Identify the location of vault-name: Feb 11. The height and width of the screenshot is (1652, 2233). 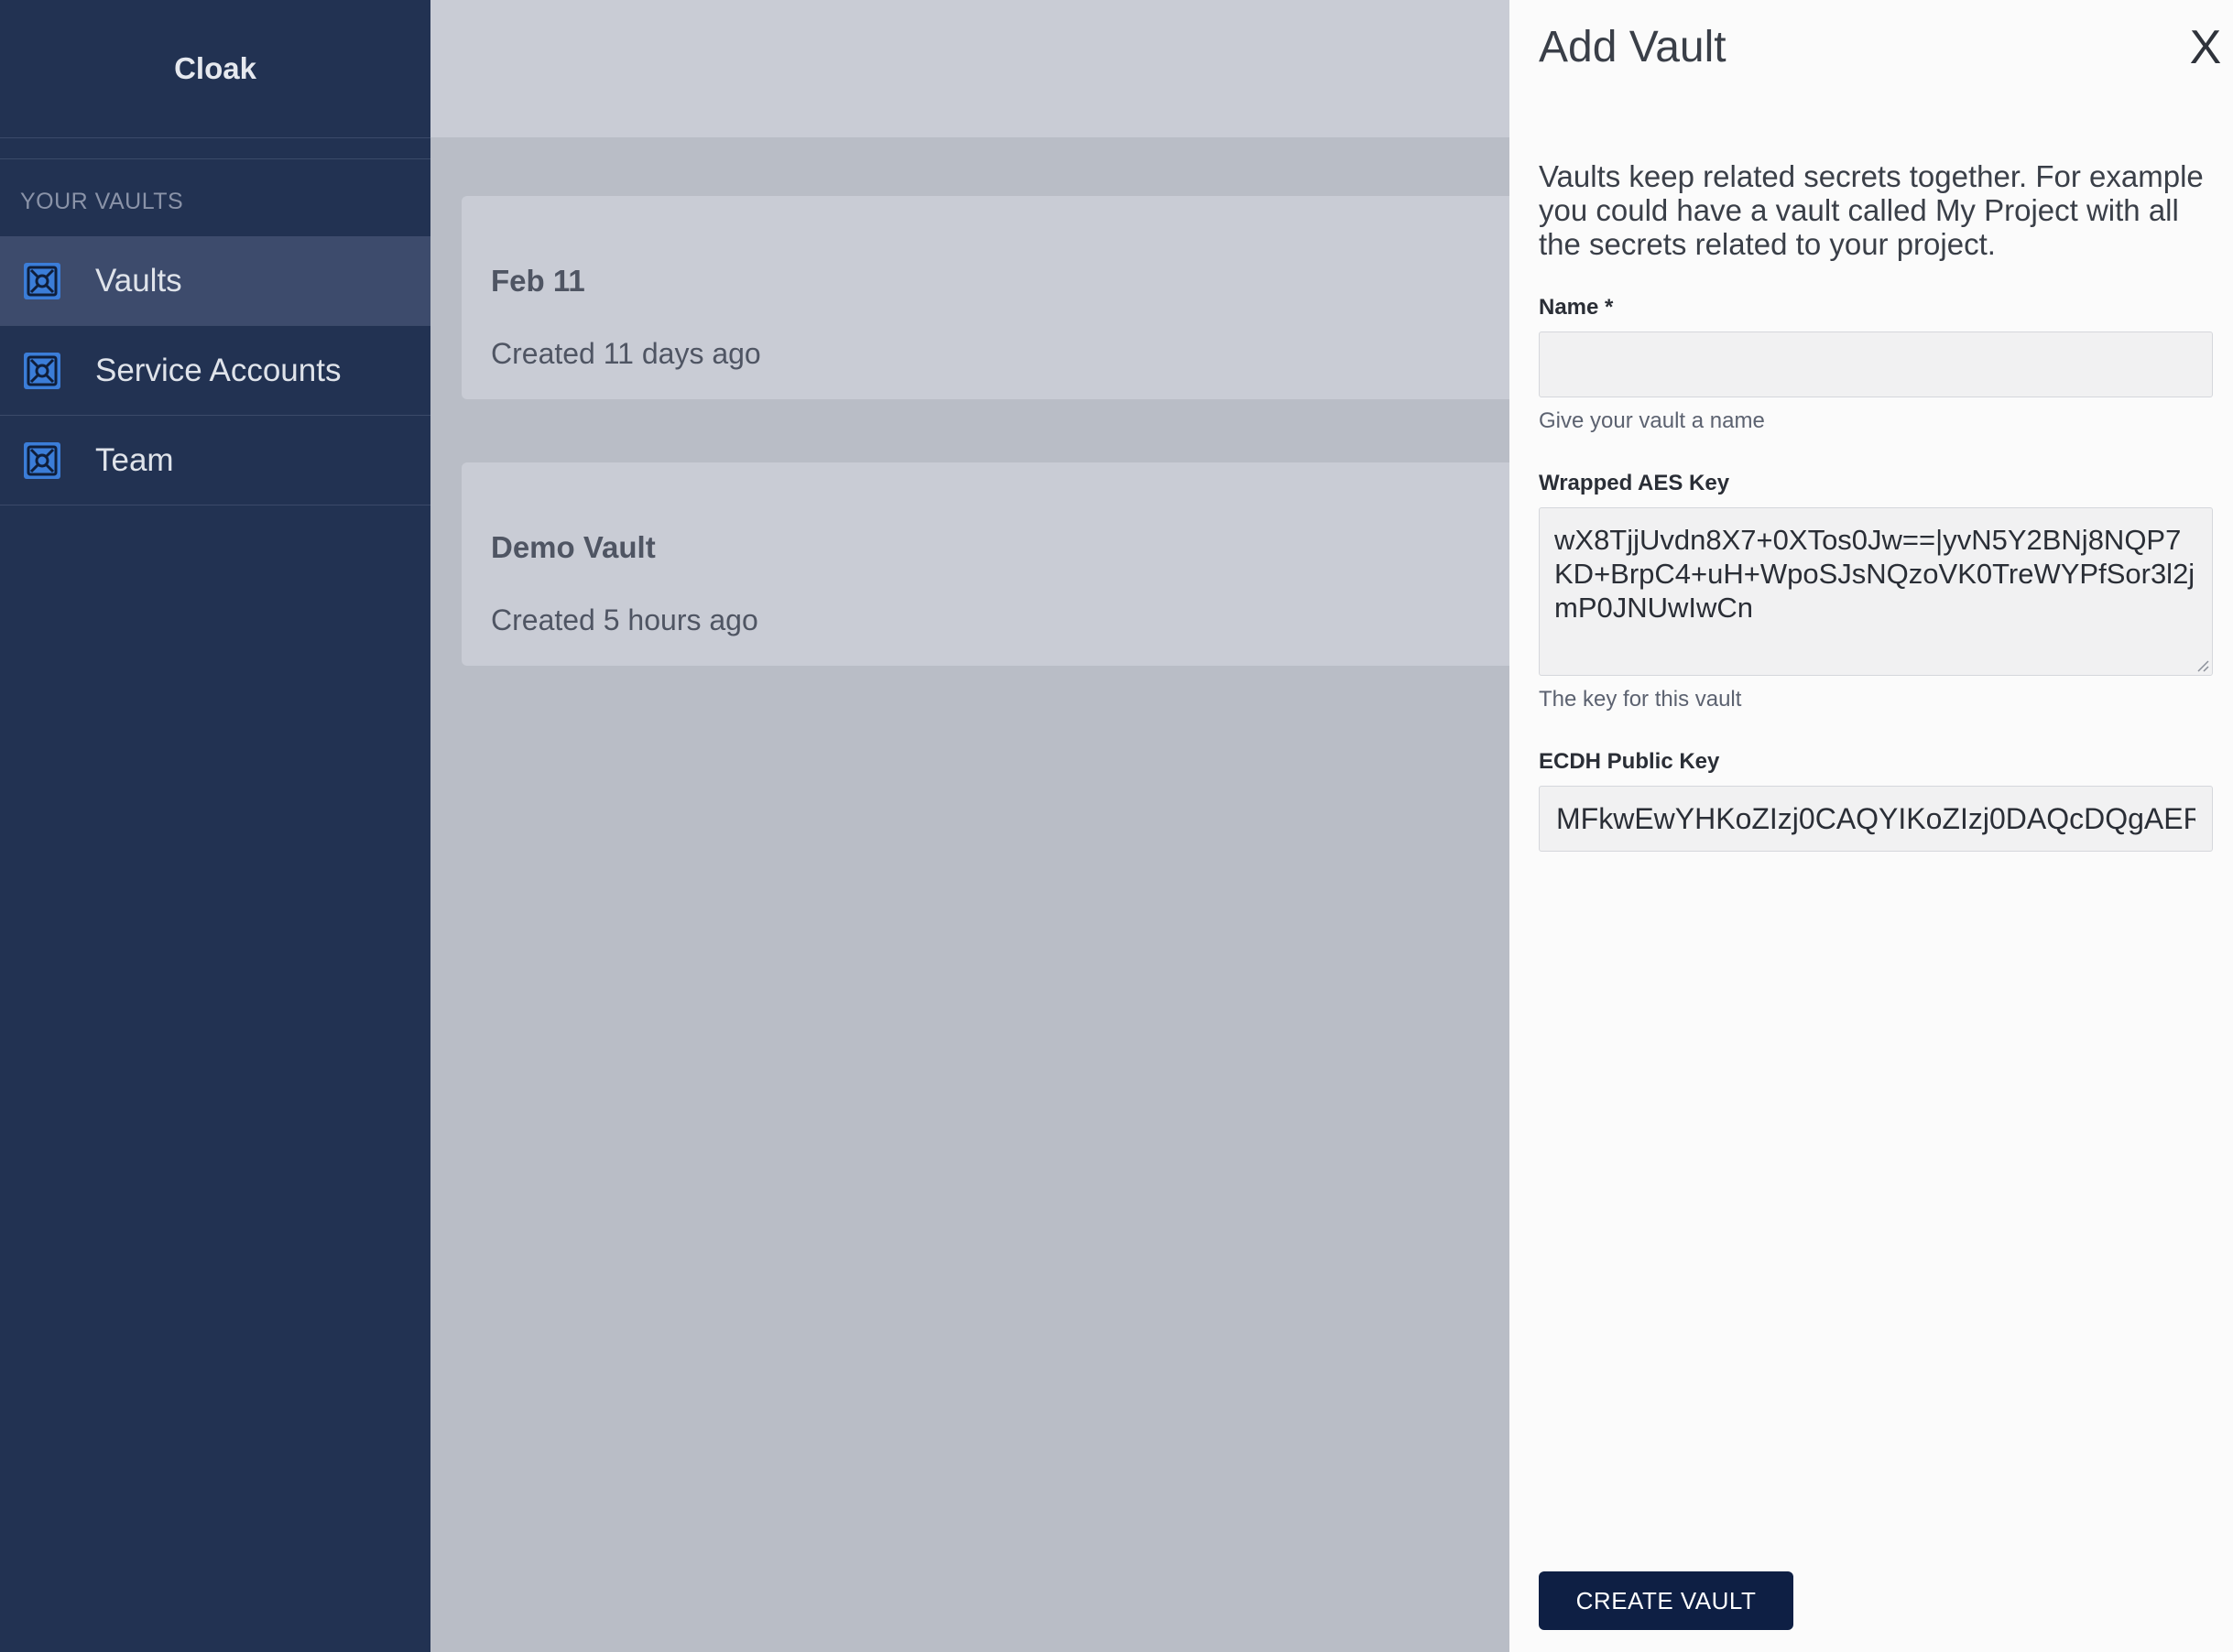
(538, 281).